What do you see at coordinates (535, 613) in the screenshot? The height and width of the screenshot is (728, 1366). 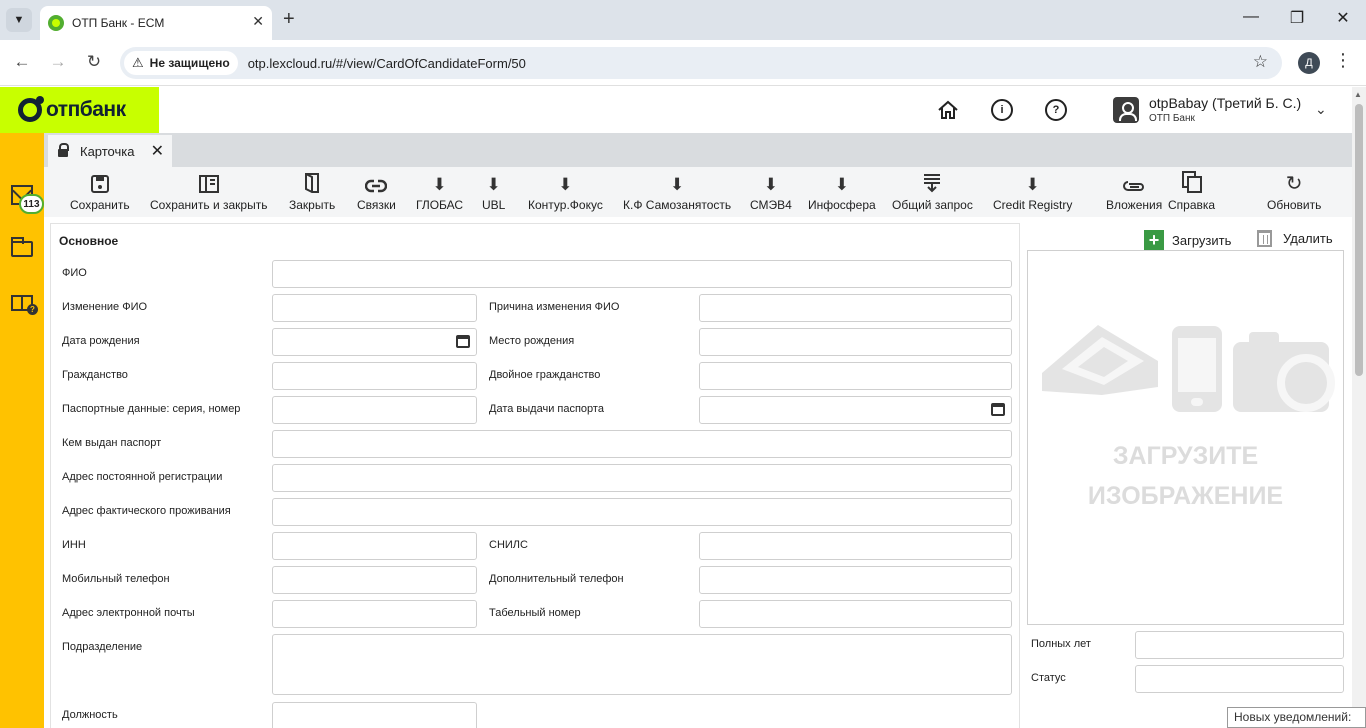 I see `tab-number-label: Табельный номер` at bounding box center [535, 613].